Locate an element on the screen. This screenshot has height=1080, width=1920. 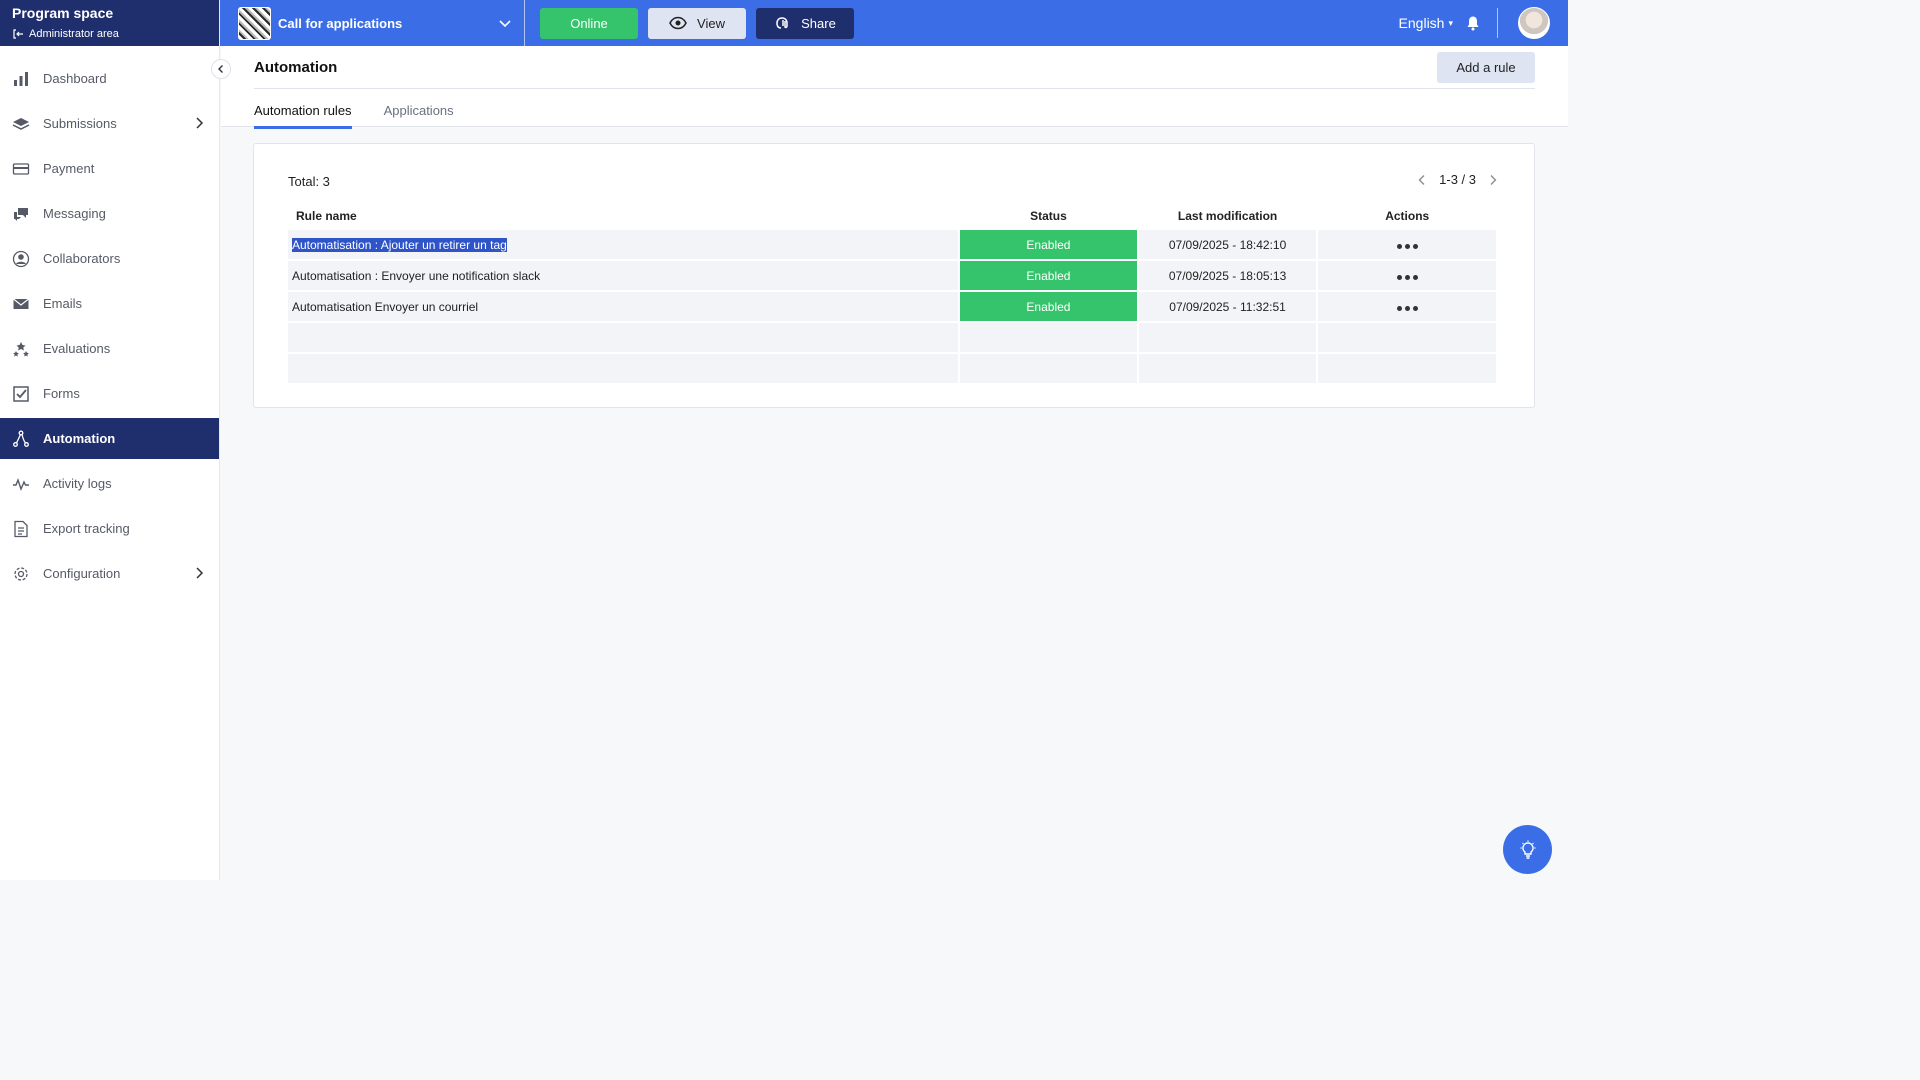
collapse-sidebar-button is located at coordinates (221, 69).